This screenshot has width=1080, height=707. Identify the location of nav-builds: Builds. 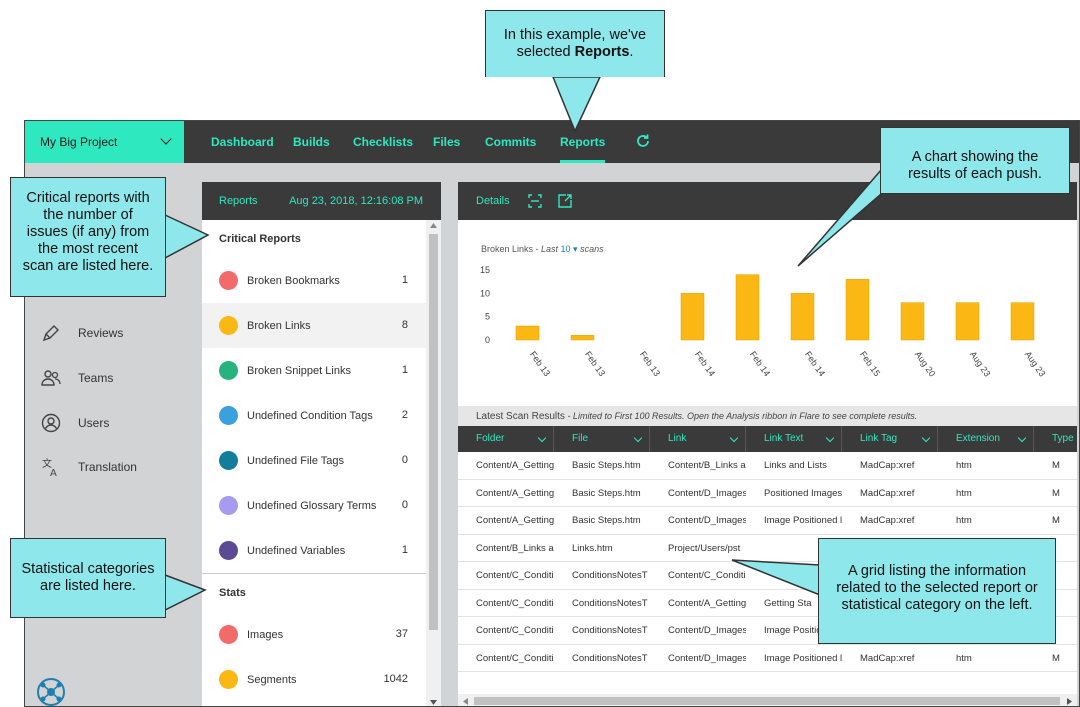
(311, 142).